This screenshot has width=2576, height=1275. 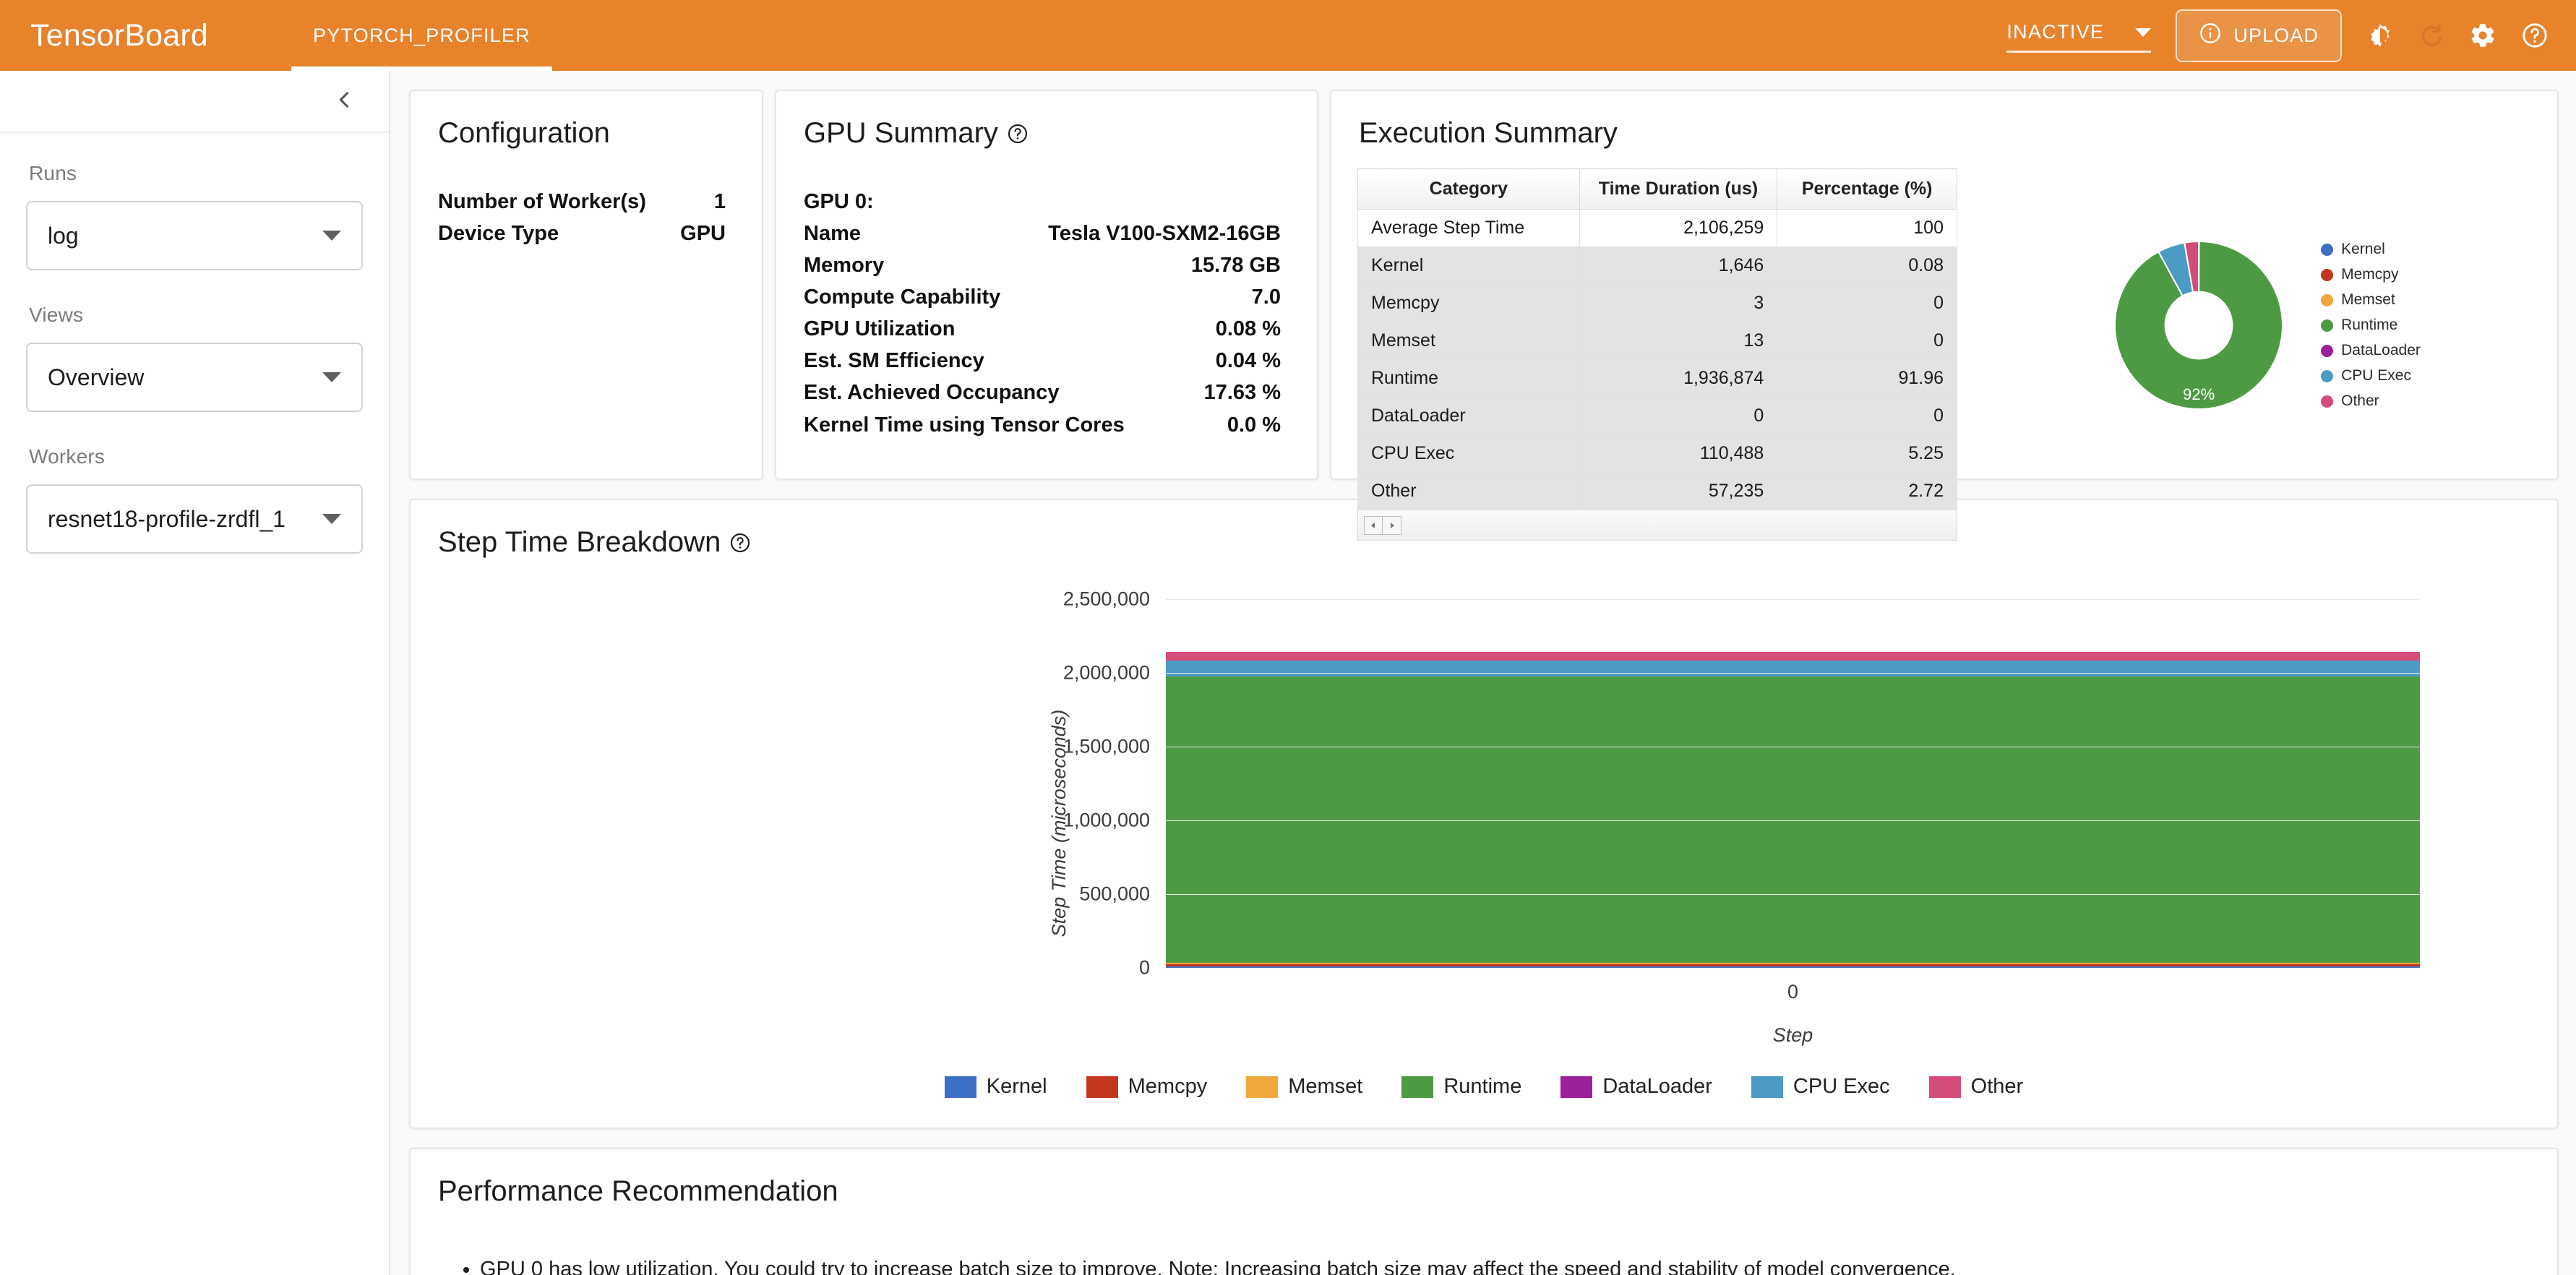 What do you see at coordinates (587, 199) in the screenshot?
I see `configuration-list: Number of Worker(s) 1 Device Type GPU` at bounding box center [587, 199].